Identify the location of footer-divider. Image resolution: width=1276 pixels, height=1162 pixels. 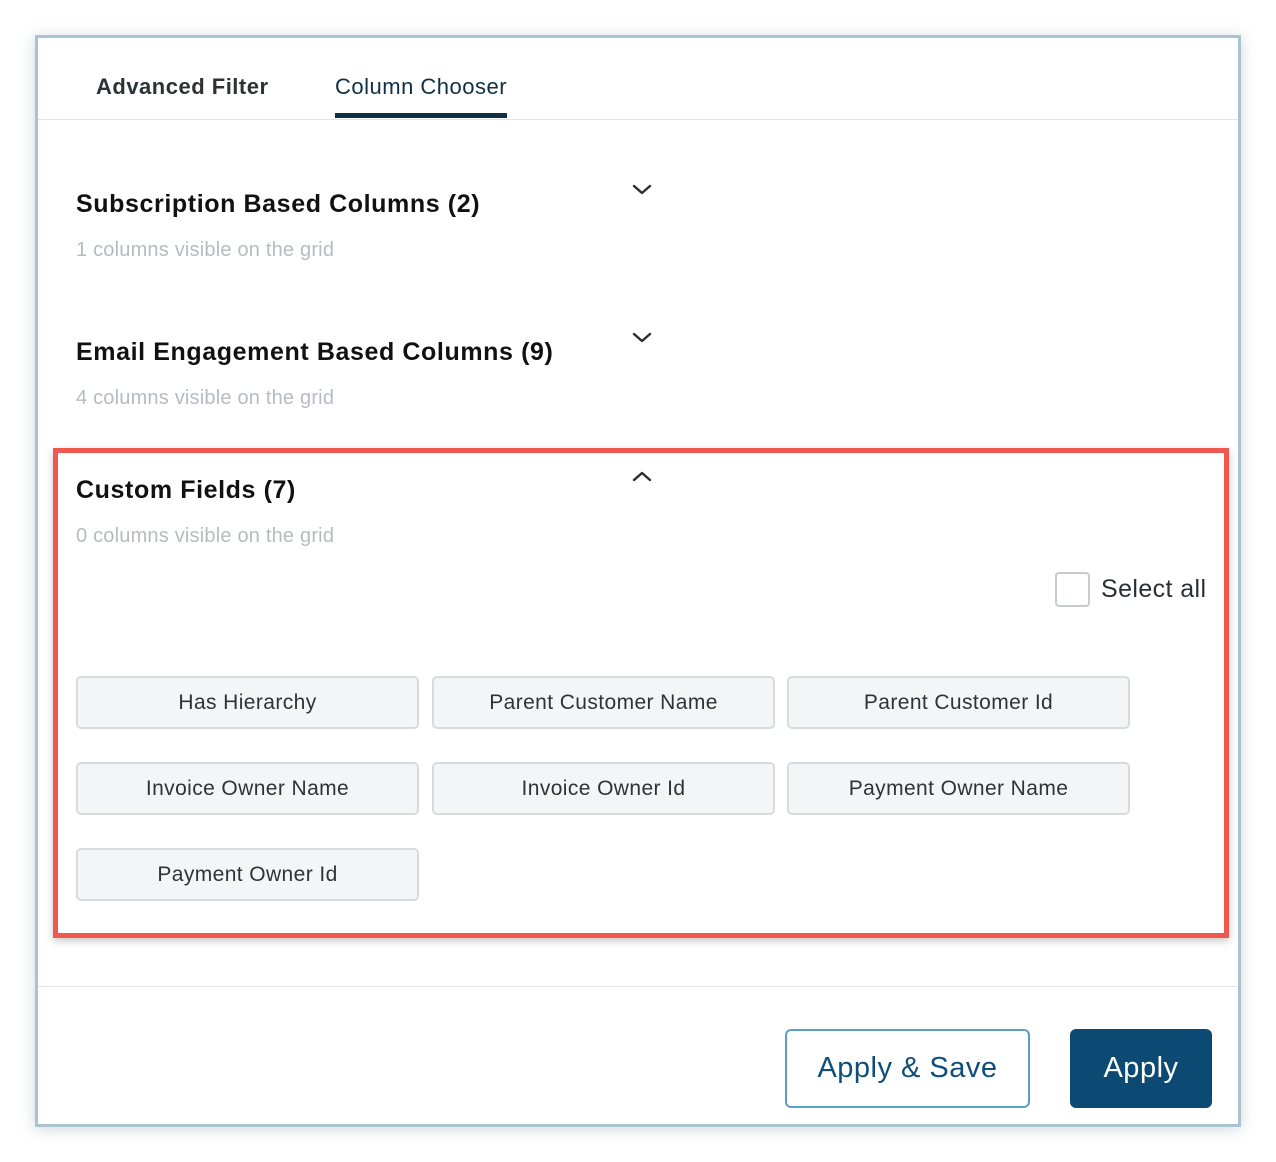
(638, 986).